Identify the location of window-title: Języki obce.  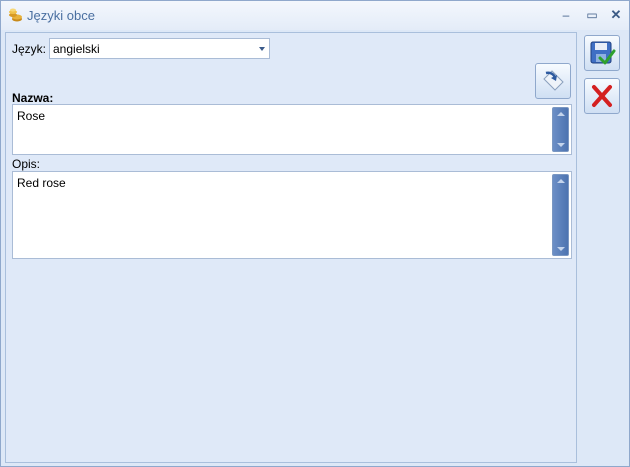
(61, 15).